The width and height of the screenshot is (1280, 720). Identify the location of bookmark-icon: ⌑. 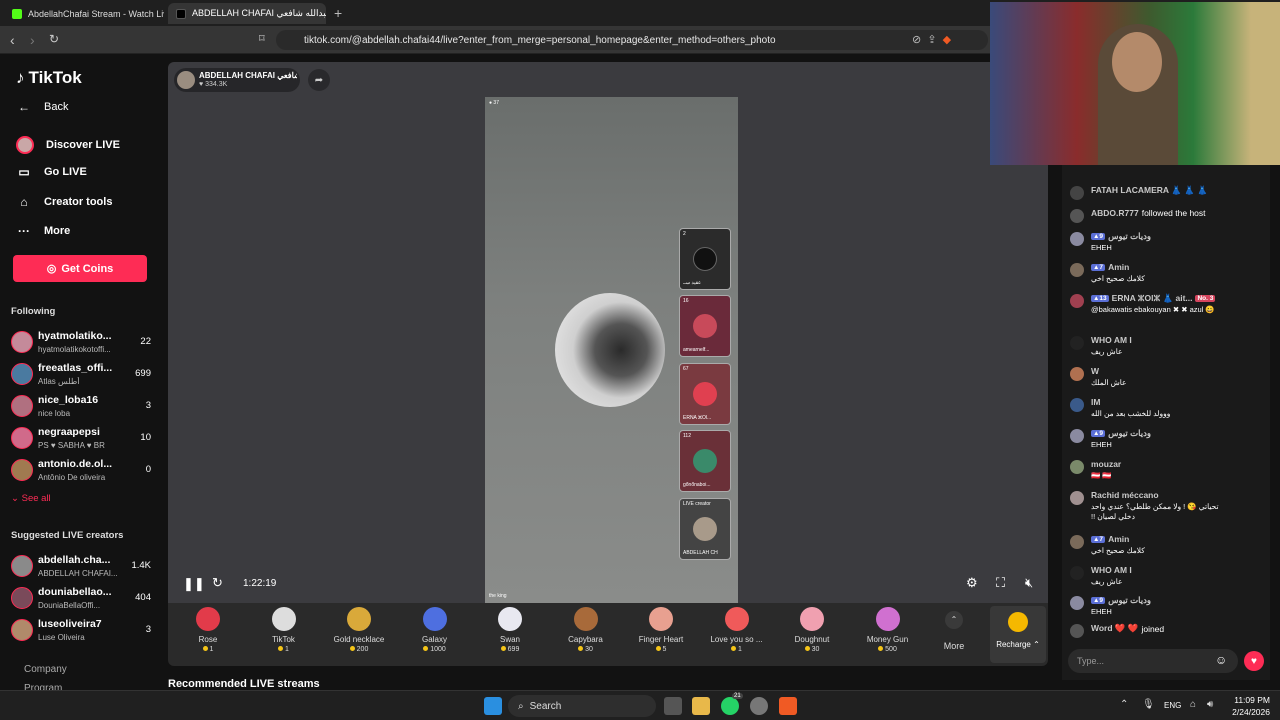
(262, 38).